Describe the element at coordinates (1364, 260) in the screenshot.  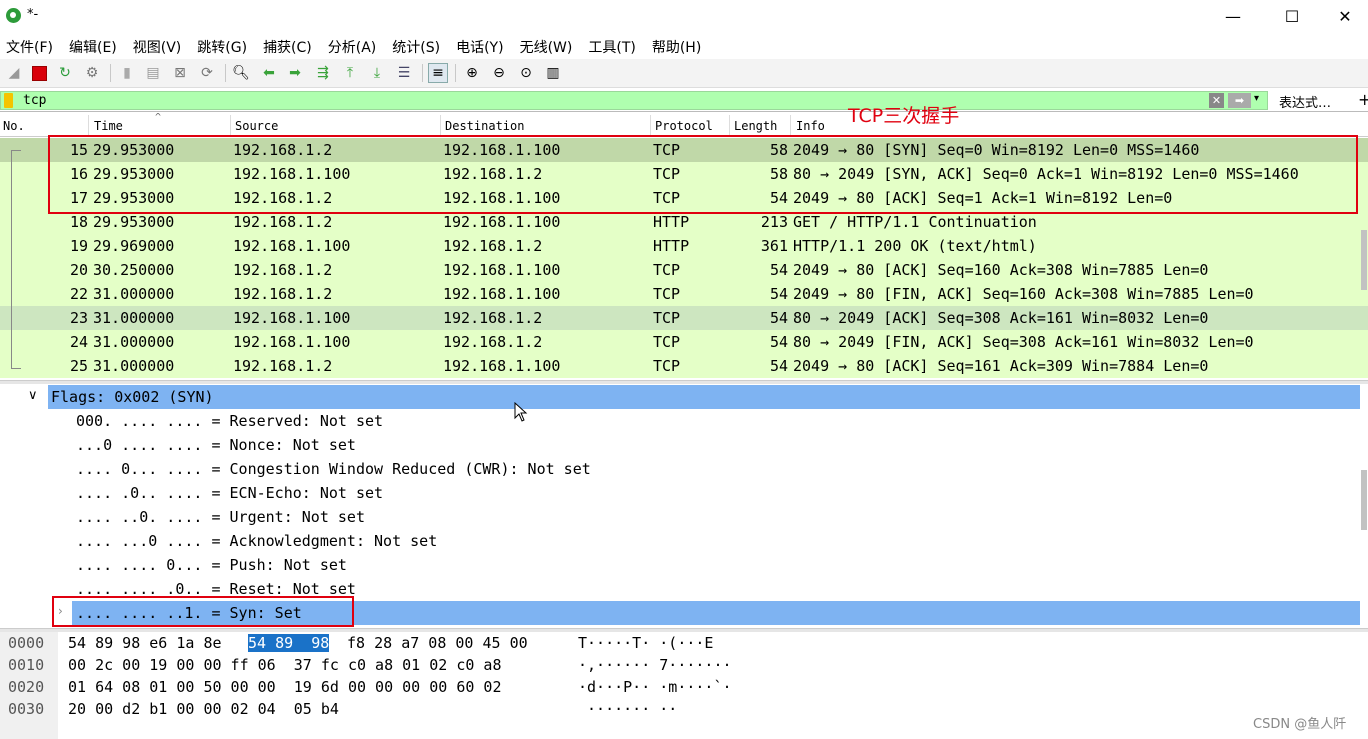
I see `packet-list-scrollbar` at that location.